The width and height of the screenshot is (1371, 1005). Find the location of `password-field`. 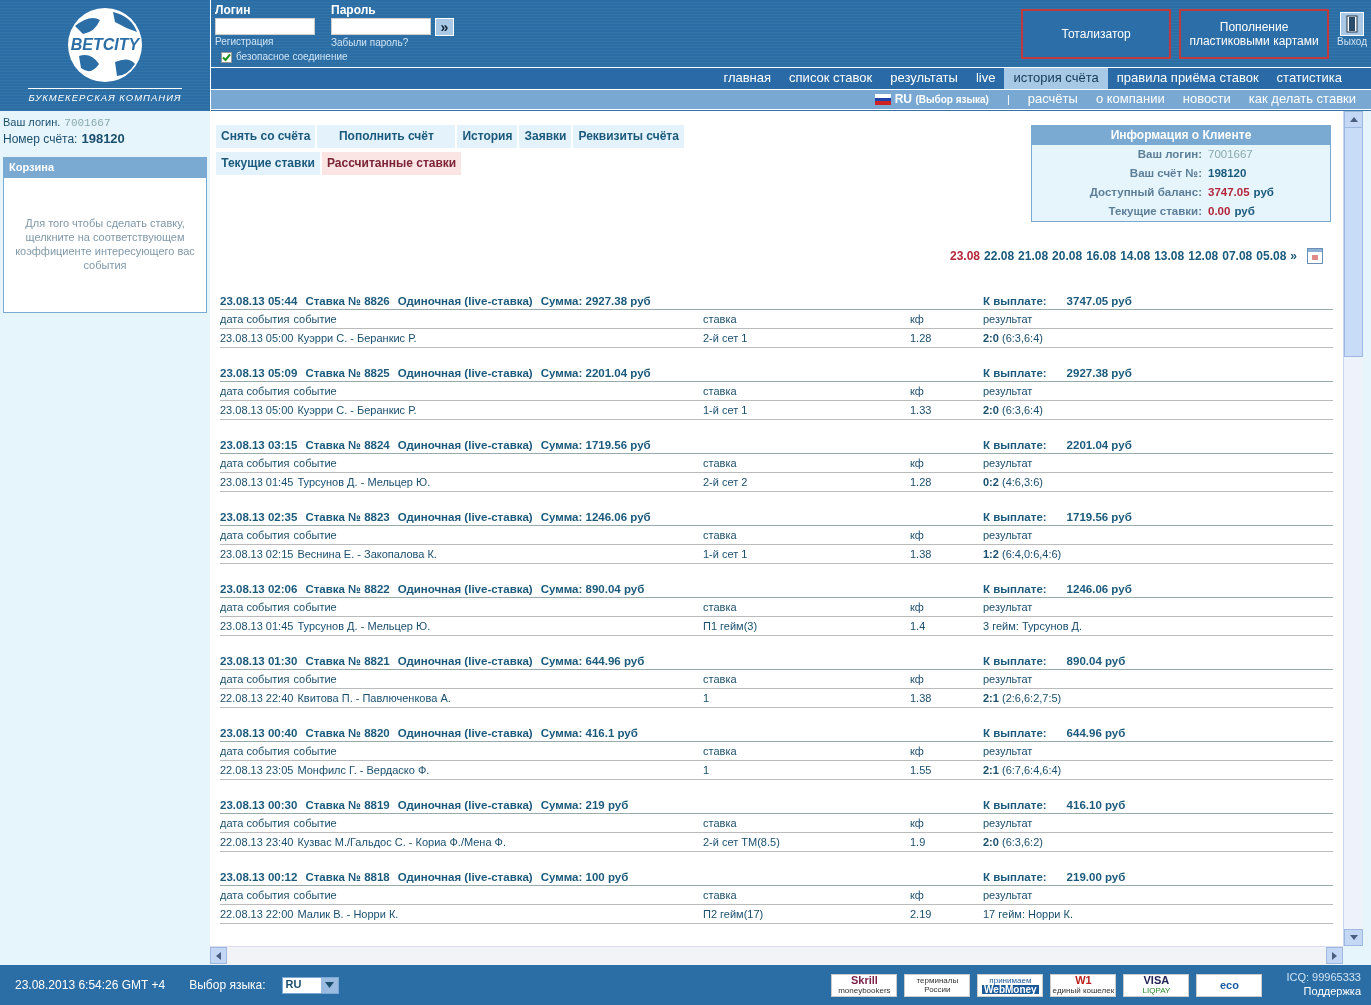

password-field is located at coordinates (381, 26).